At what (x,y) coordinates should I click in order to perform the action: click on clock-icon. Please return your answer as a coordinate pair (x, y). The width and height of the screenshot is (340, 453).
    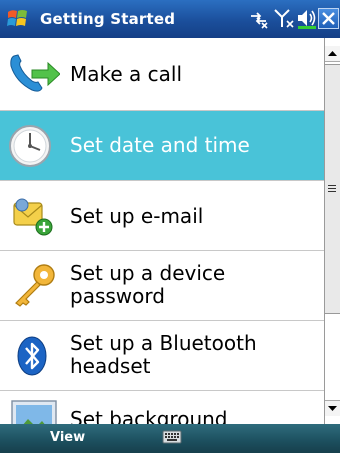
    Looking at the image, I should click on (30, 146).